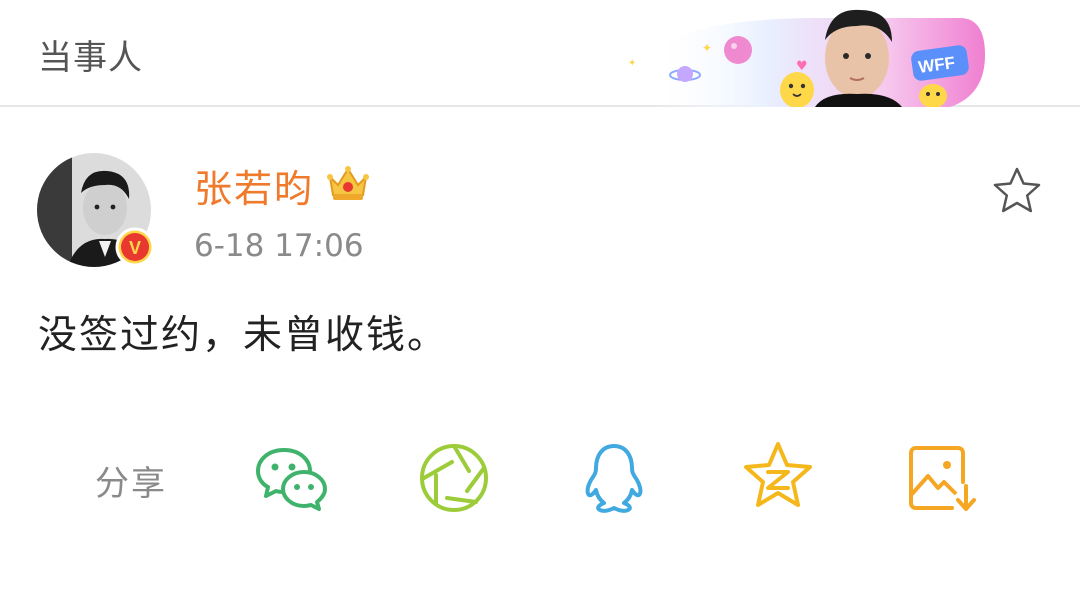 The height and width of the screenshot is (597, 1080). I want to click on post-content: 没签过约，未曾收钱。, so click(243, 335).